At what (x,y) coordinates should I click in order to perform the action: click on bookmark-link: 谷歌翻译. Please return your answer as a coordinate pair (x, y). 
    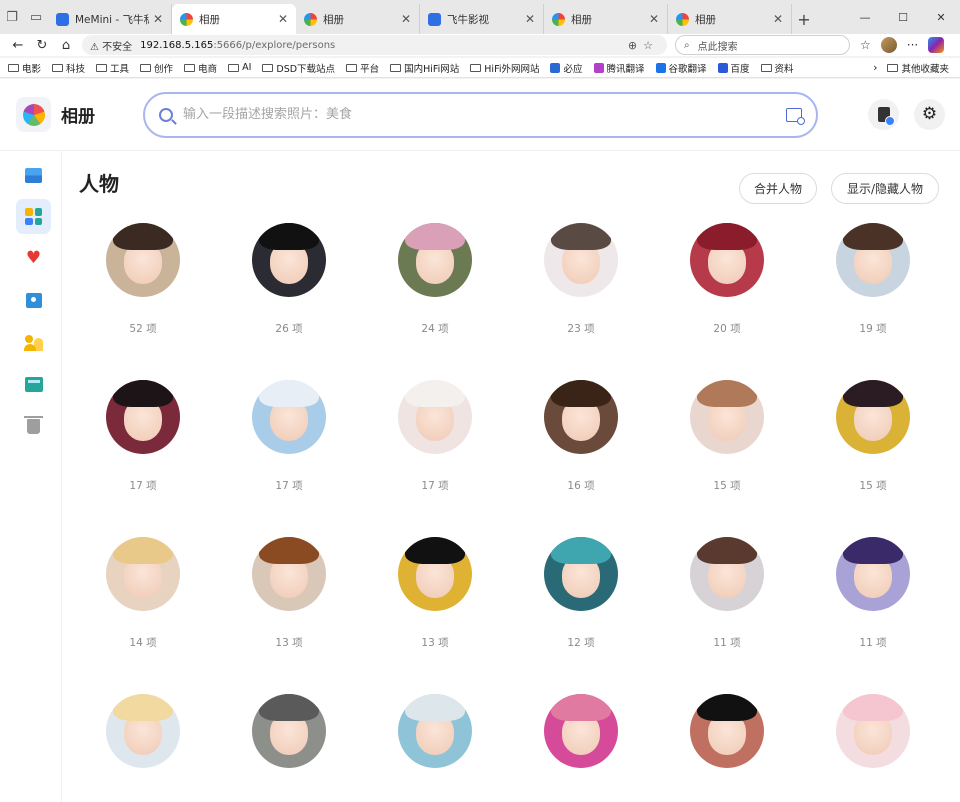
    Looking at the image, I should click on (681, 68).